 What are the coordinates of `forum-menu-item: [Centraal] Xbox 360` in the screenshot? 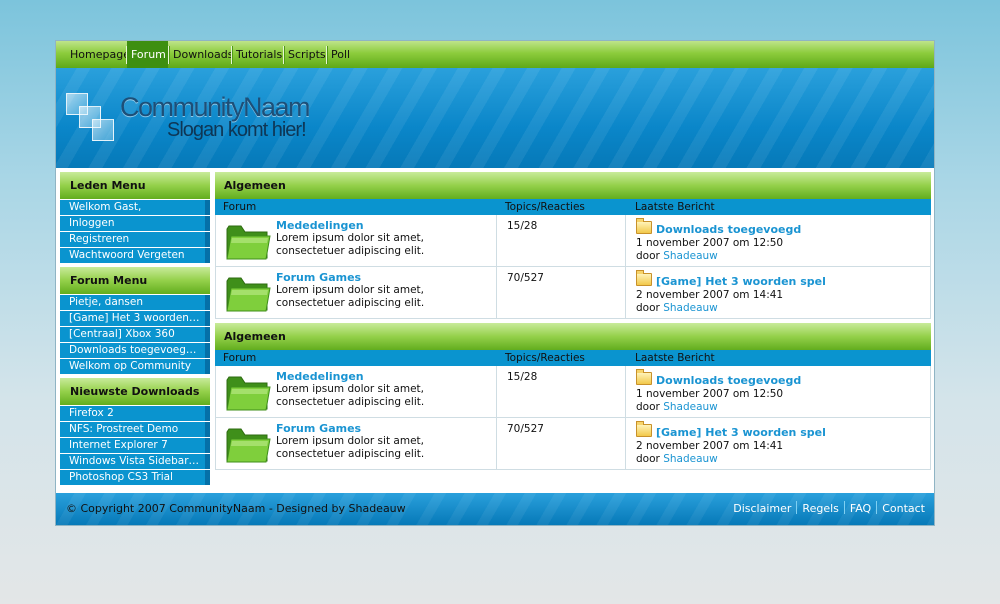 It's located at (135, 334).